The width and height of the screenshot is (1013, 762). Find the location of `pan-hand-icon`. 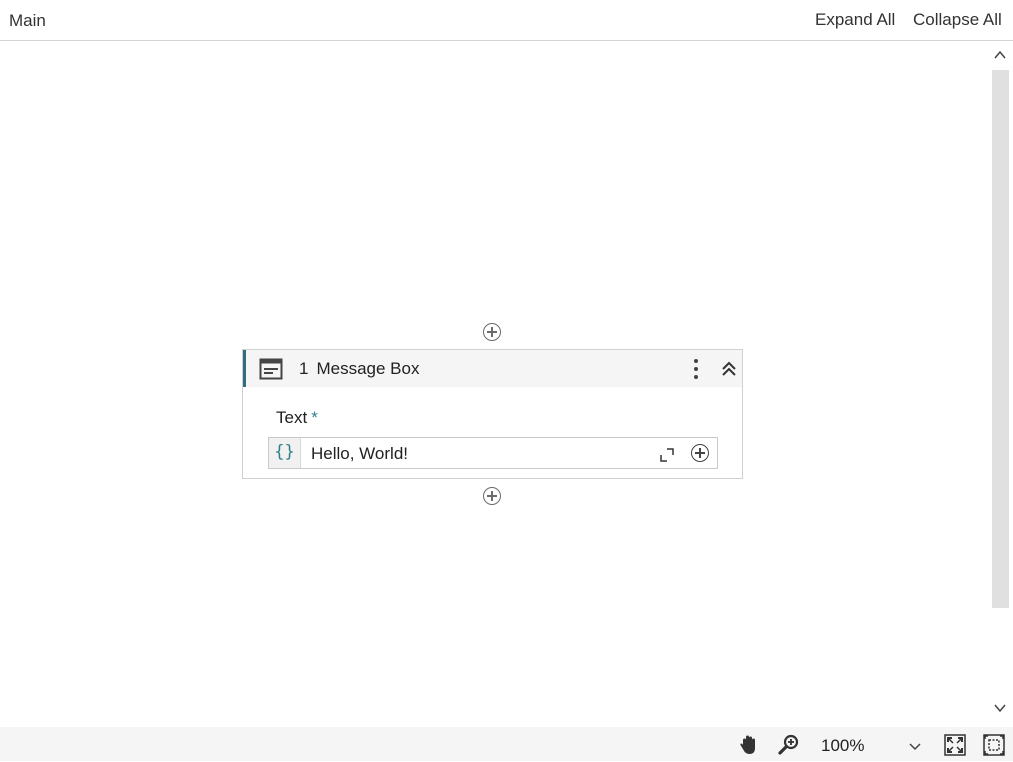

pan-hand-icon is located at coordinates (749, 745).